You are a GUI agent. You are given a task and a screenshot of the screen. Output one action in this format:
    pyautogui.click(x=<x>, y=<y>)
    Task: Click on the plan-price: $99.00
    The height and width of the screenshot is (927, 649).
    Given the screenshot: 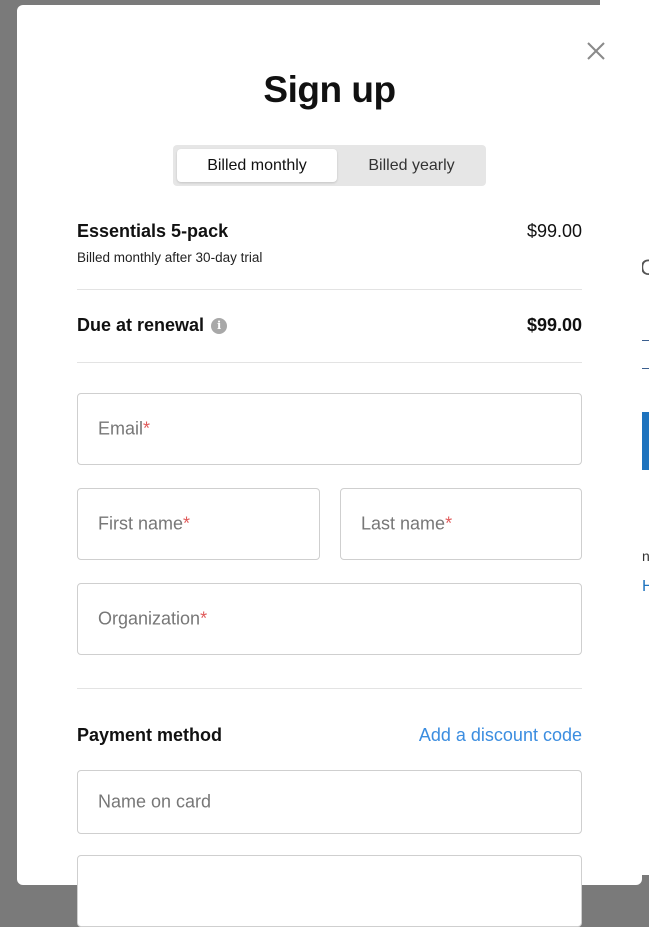 What is the action you would take?
    pyautogui.click(x=554, y=231)
    